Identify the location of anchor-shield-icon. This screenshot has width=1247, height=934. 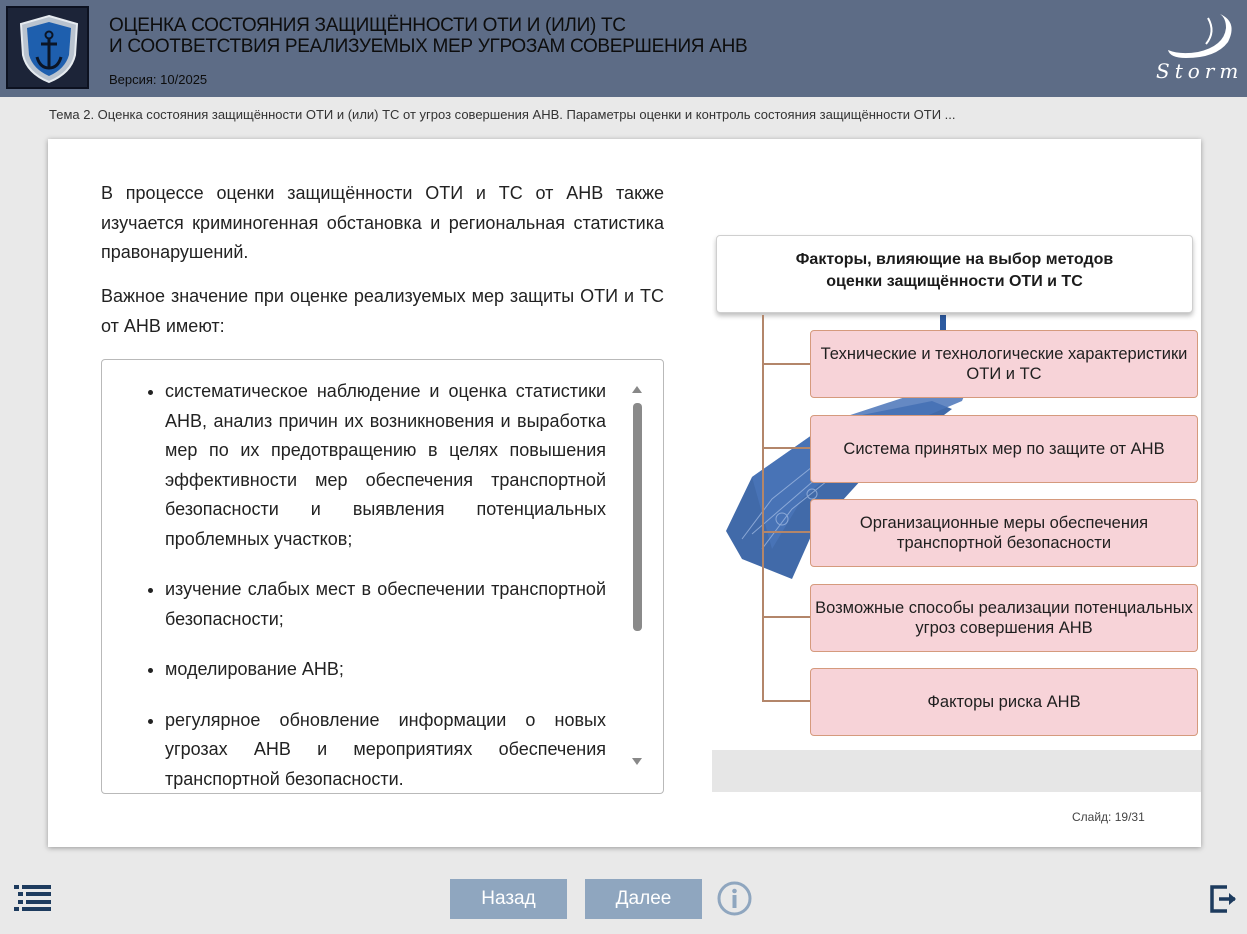
(49, 49).